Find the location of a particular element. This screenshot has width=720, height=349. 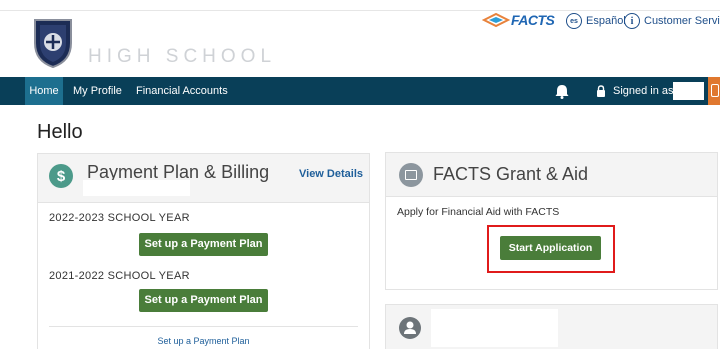

facts-logo: FACTS is located at coordinates (518, 20).